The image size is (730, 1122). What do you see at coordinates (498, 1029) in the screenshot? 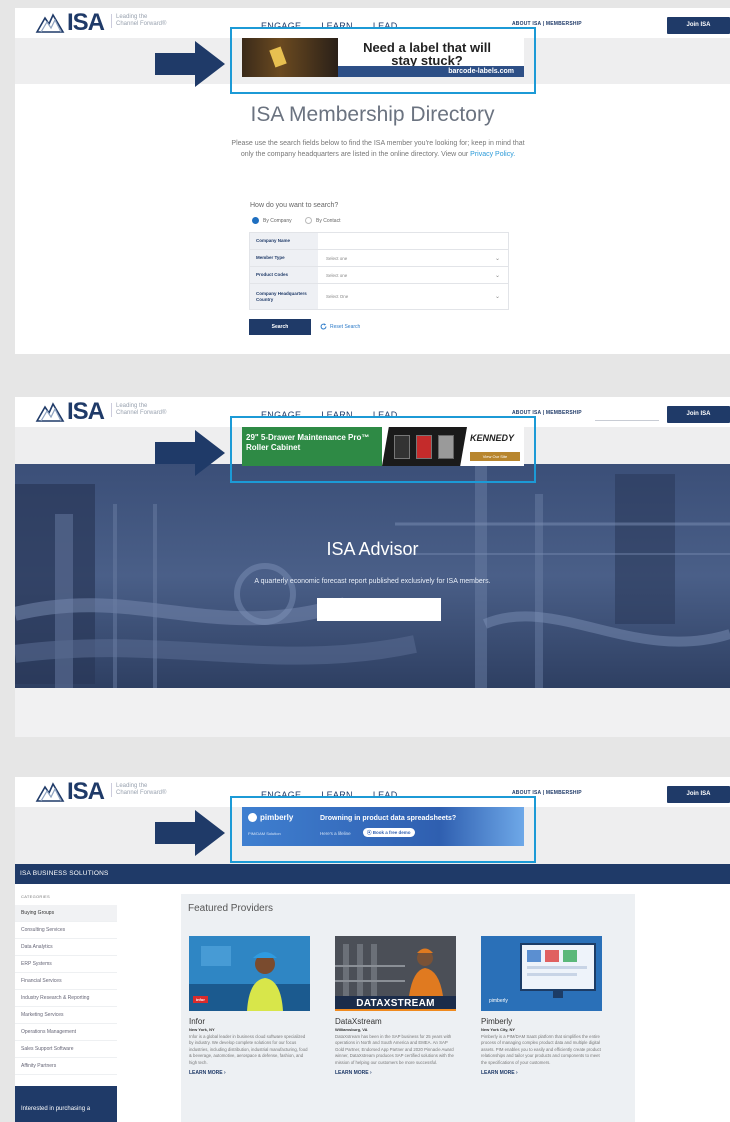
I see `provider-location: New York City, NY` at bounding box center [498, 1029].